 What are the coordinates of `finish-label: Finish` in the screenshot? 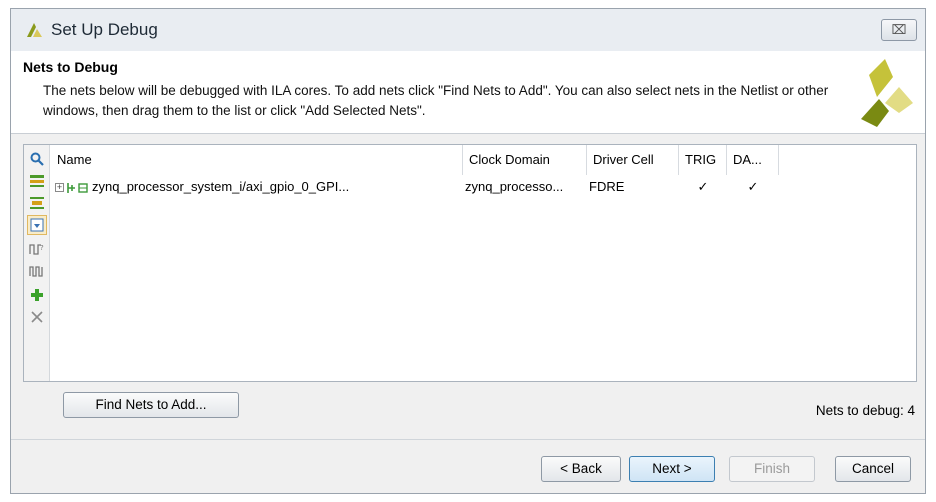 It's located at (771, 468).